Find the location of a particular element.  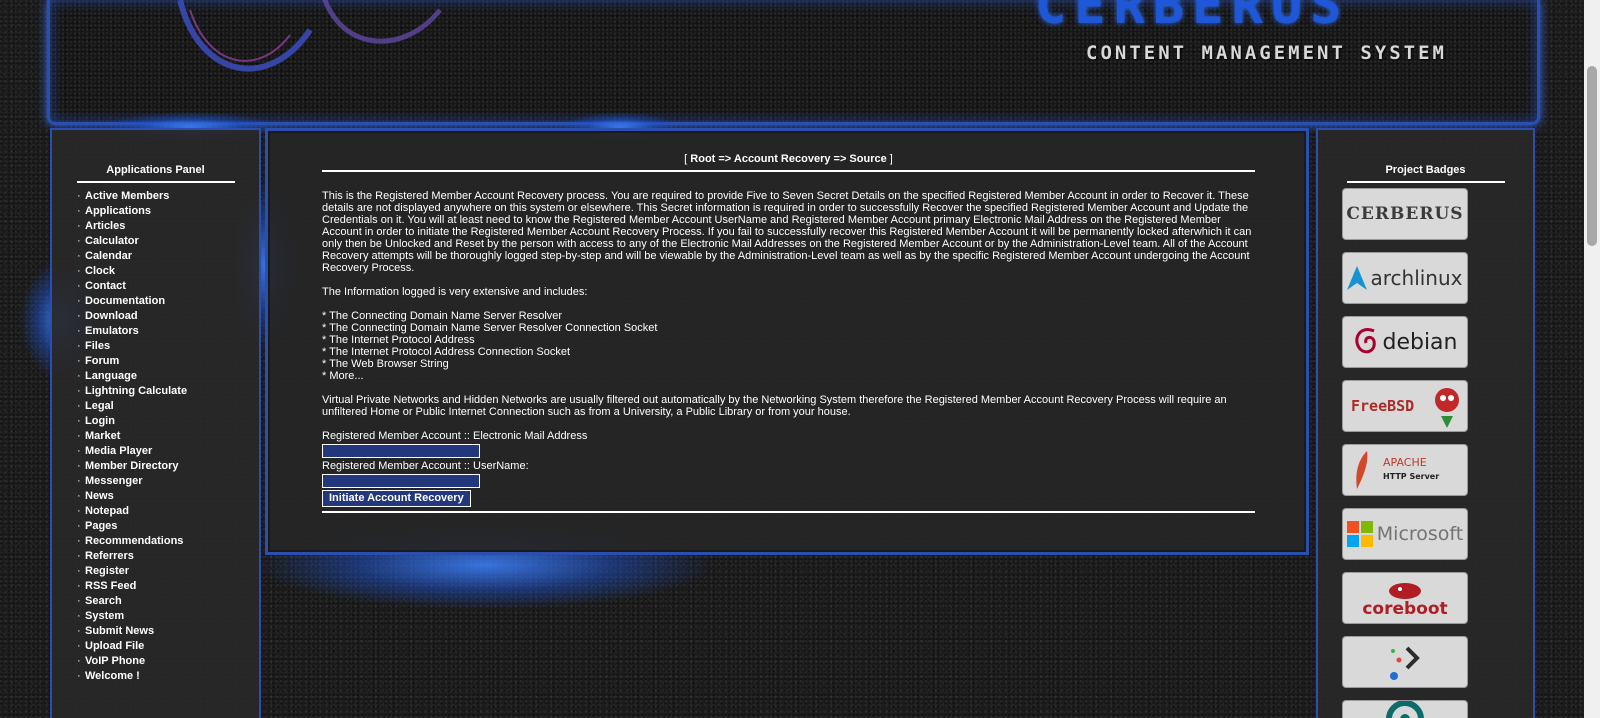

menu-item: · Download is located at coordinates (168, 316).